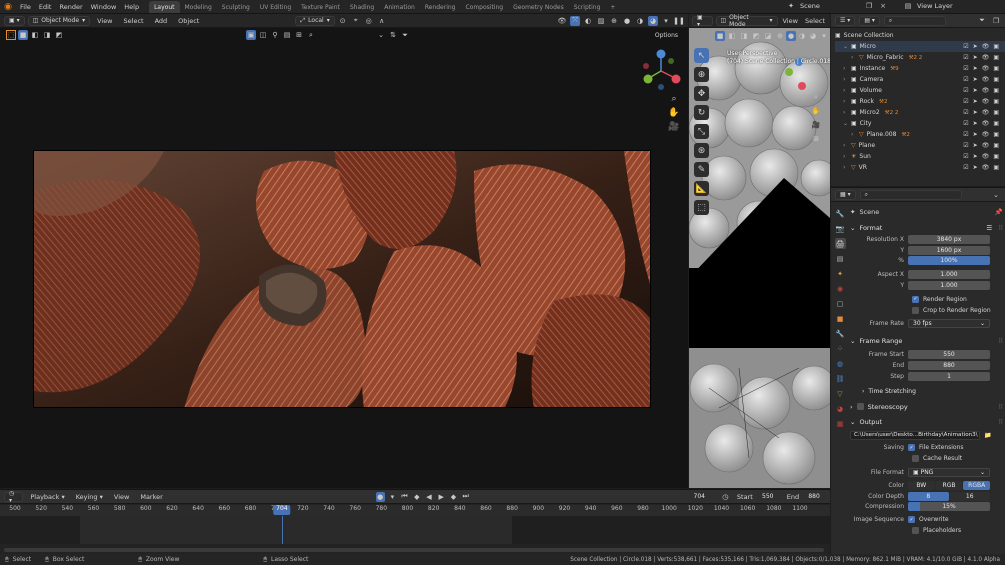  What do you see at coordinates (701, 188) in the screenshot?
I see `measure-tool-icon: 📐` at bounding box center [701, 188].